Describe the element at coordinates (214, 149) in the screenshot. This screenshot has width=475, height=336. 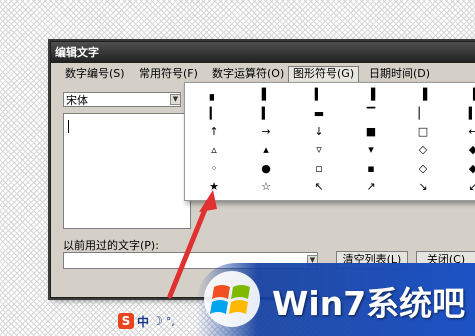
I see `symbol-cell: ▵` at that location.